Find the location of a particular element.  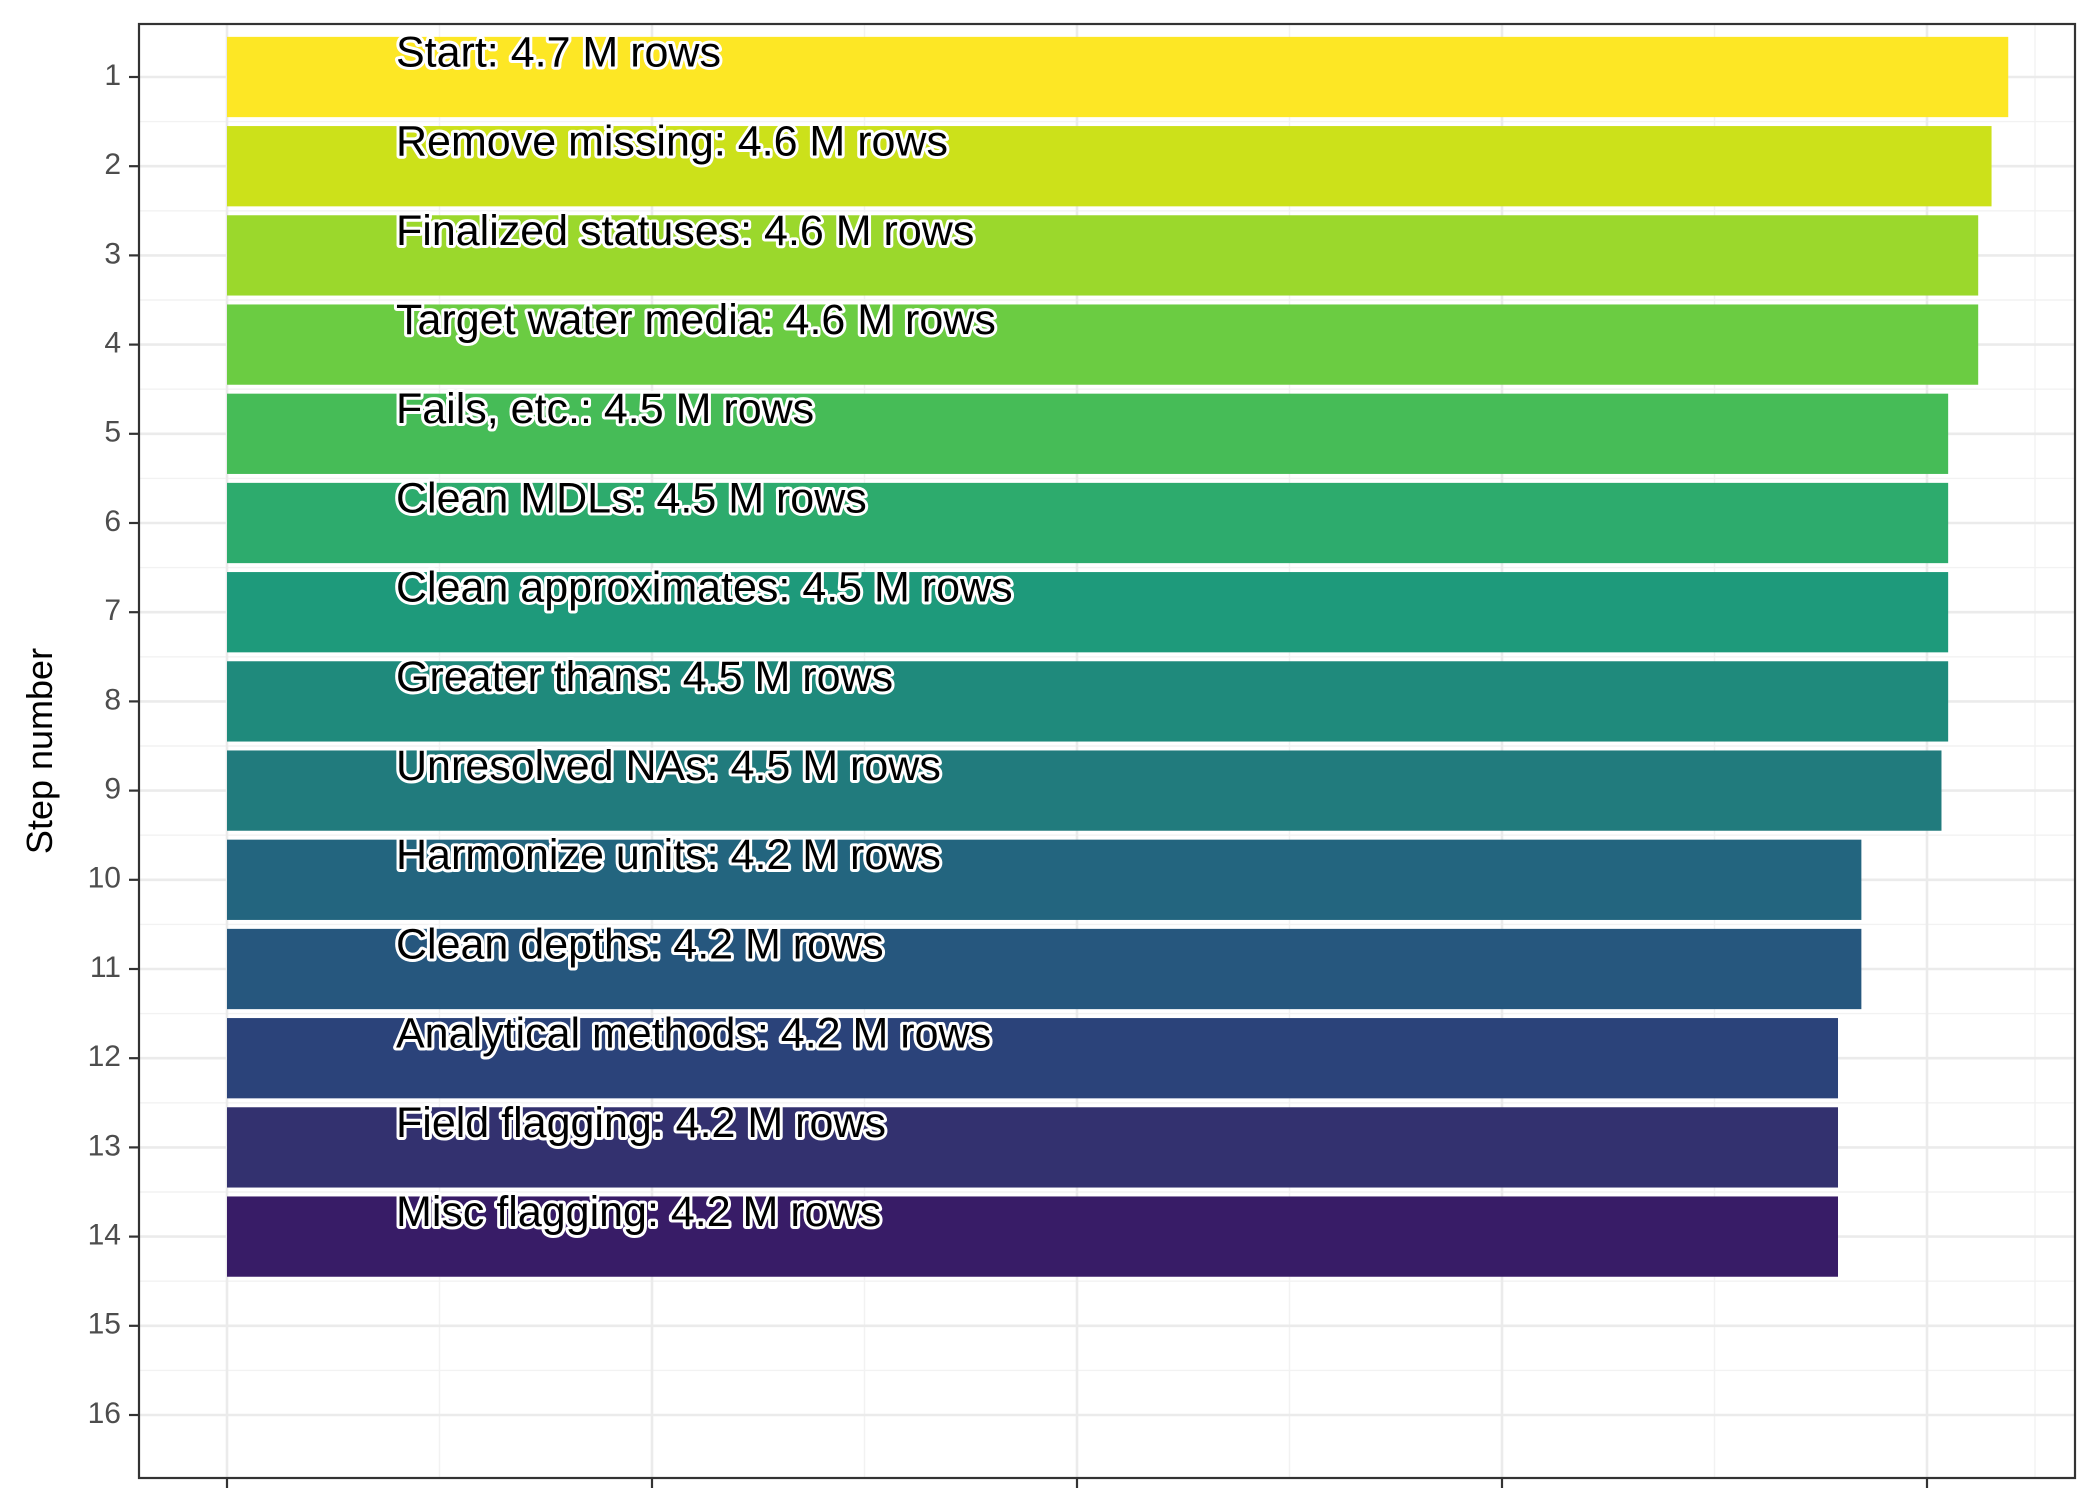

bar-label-step-9: Unresolved NAs: 4.5 M rows is located at coordinates (668, 766).